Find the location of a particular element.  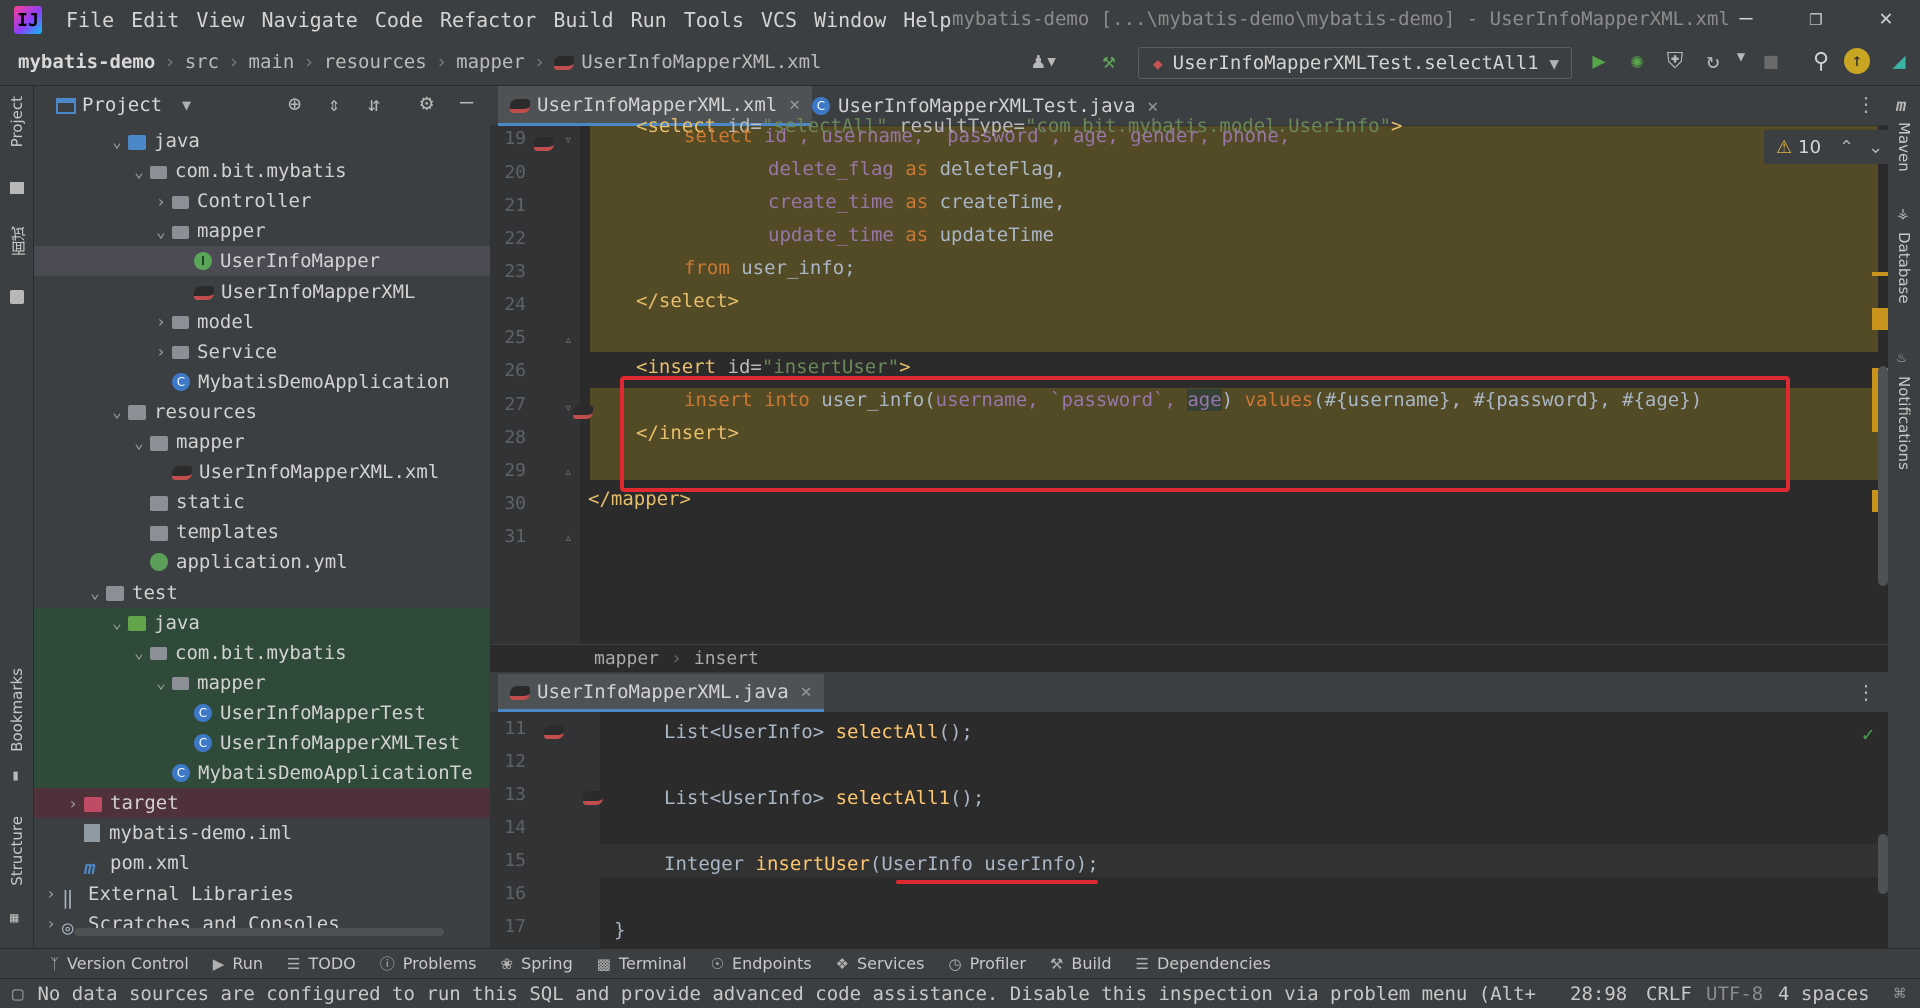

user-icon: ♟▾ is located at coordinates (1045, 61).